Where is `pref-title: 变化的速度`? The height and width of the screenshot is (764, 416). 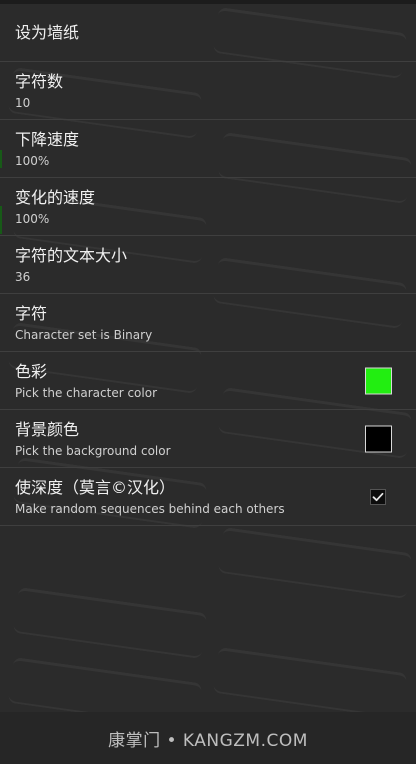 pref-title: 变化的速度 is located at coordinates (55, 197).